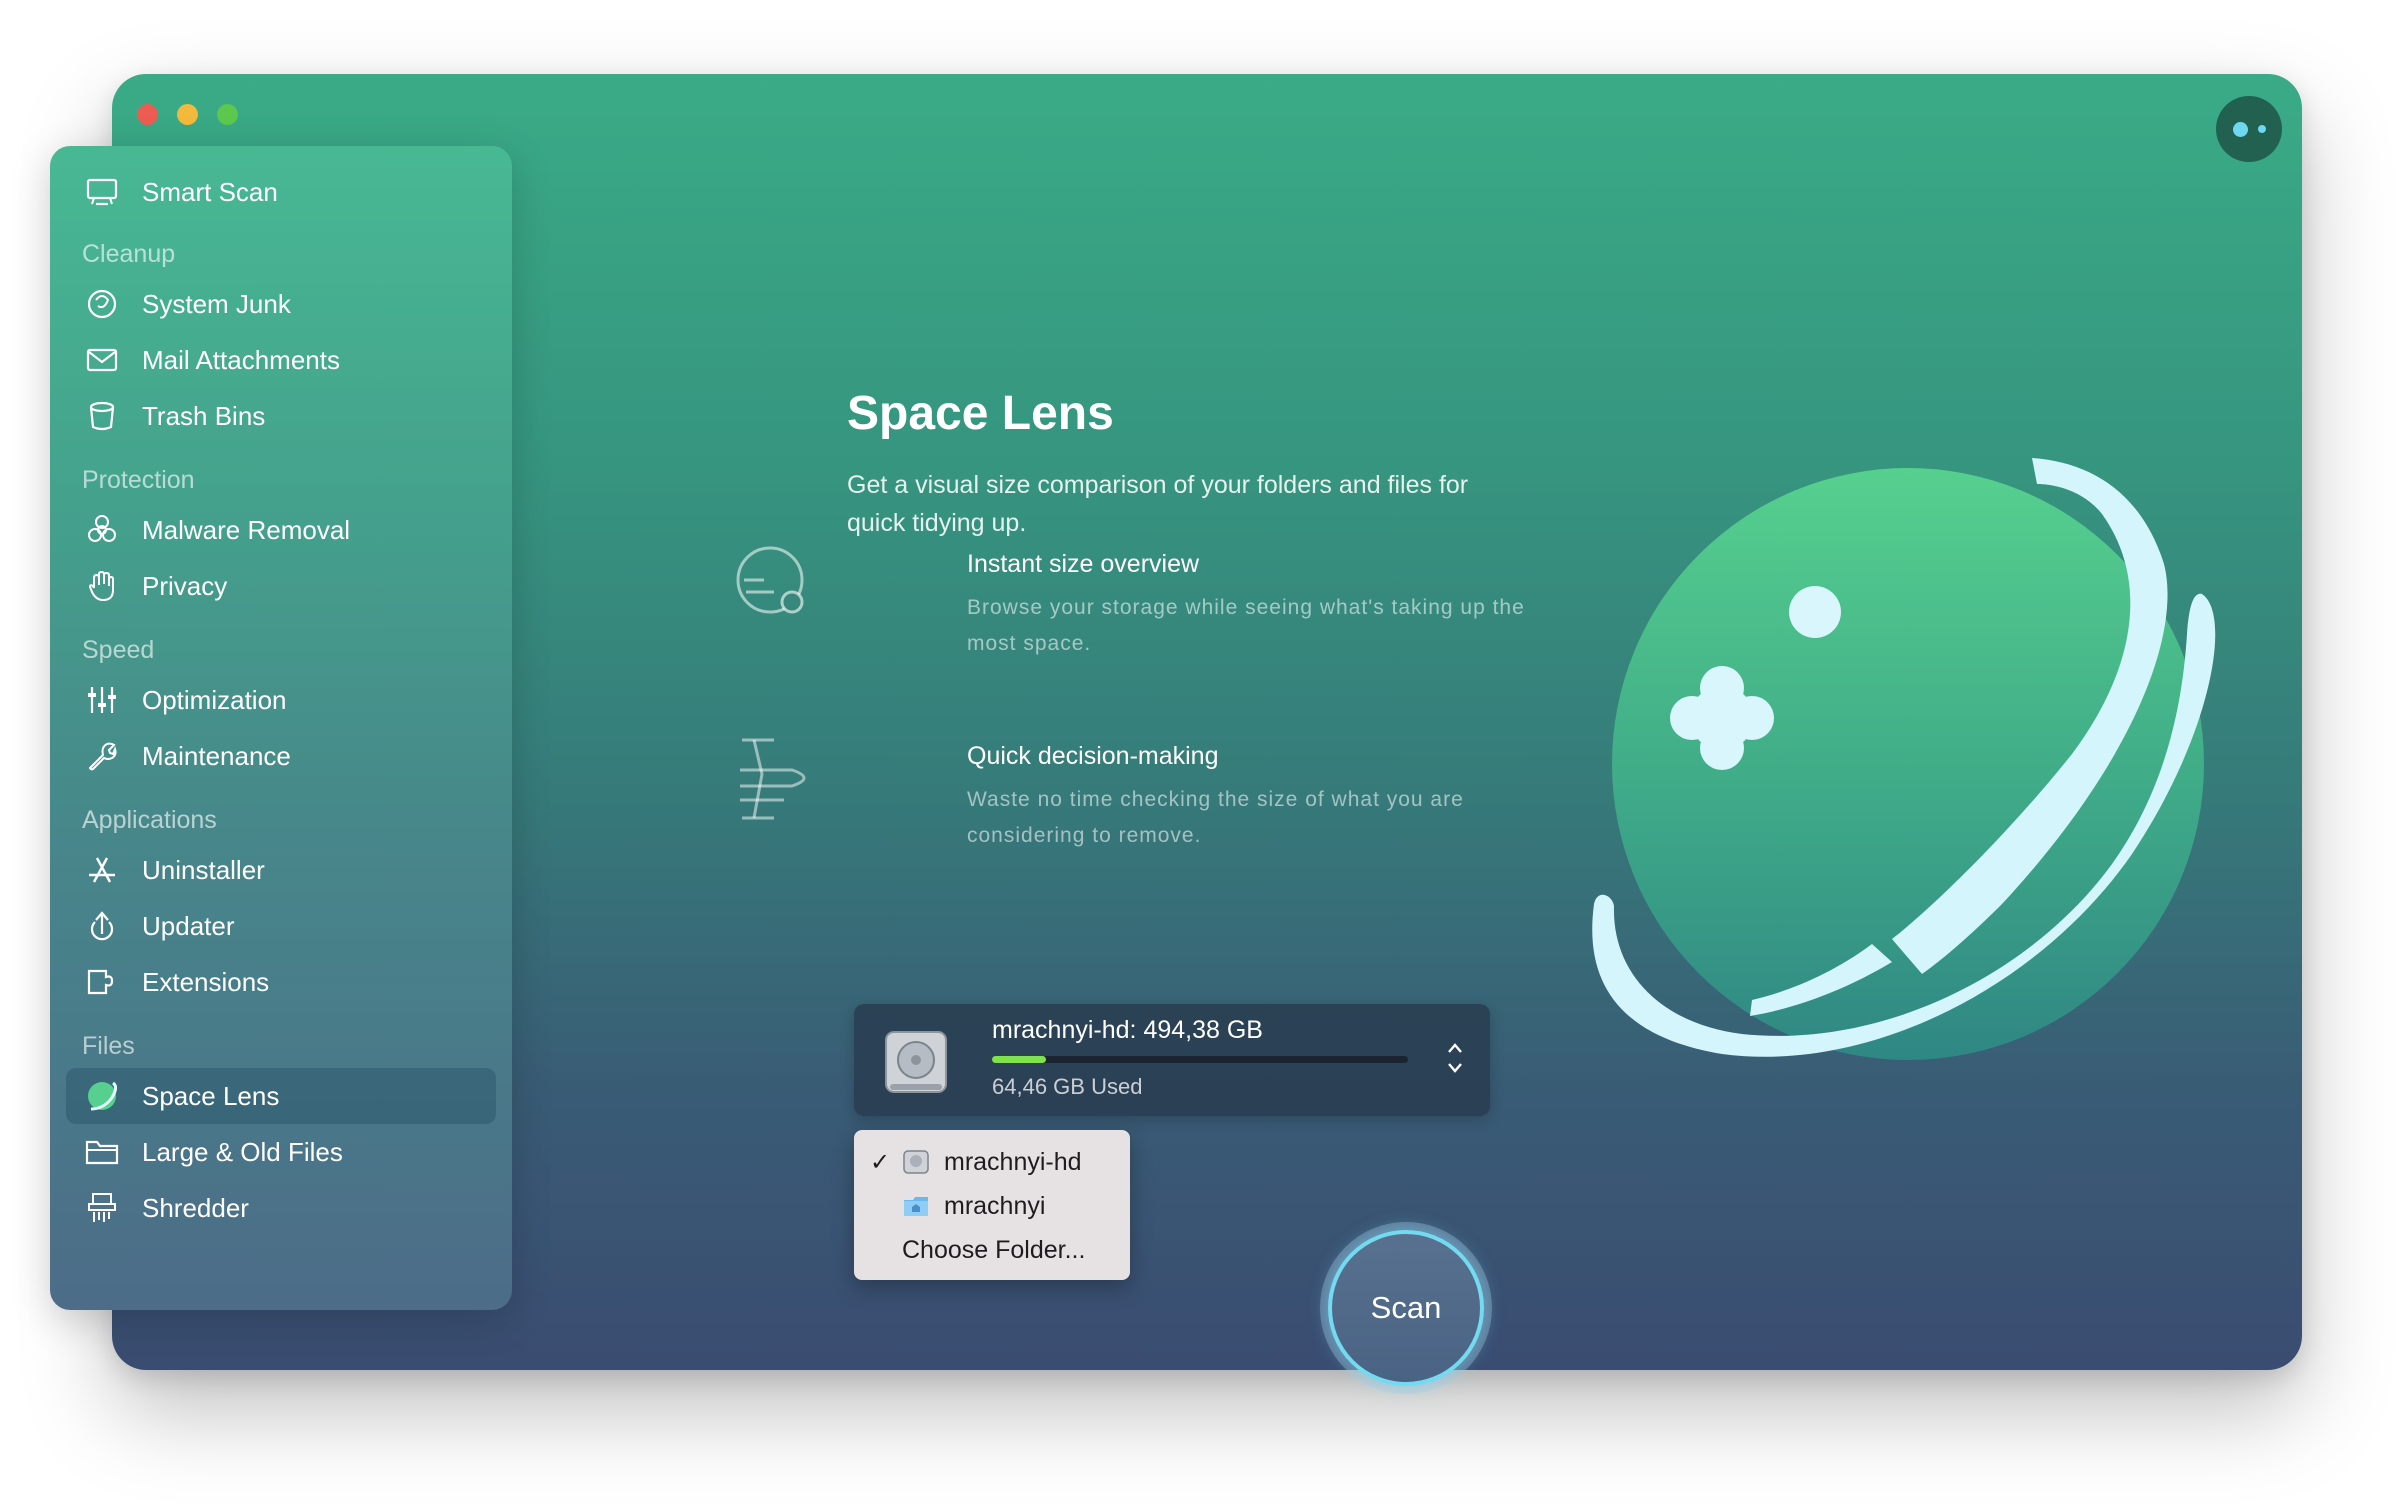 This screenshot has height=1512, width=2404. I want to click on sidebar-item-label: Large & Old Files, so click(242, 1151).